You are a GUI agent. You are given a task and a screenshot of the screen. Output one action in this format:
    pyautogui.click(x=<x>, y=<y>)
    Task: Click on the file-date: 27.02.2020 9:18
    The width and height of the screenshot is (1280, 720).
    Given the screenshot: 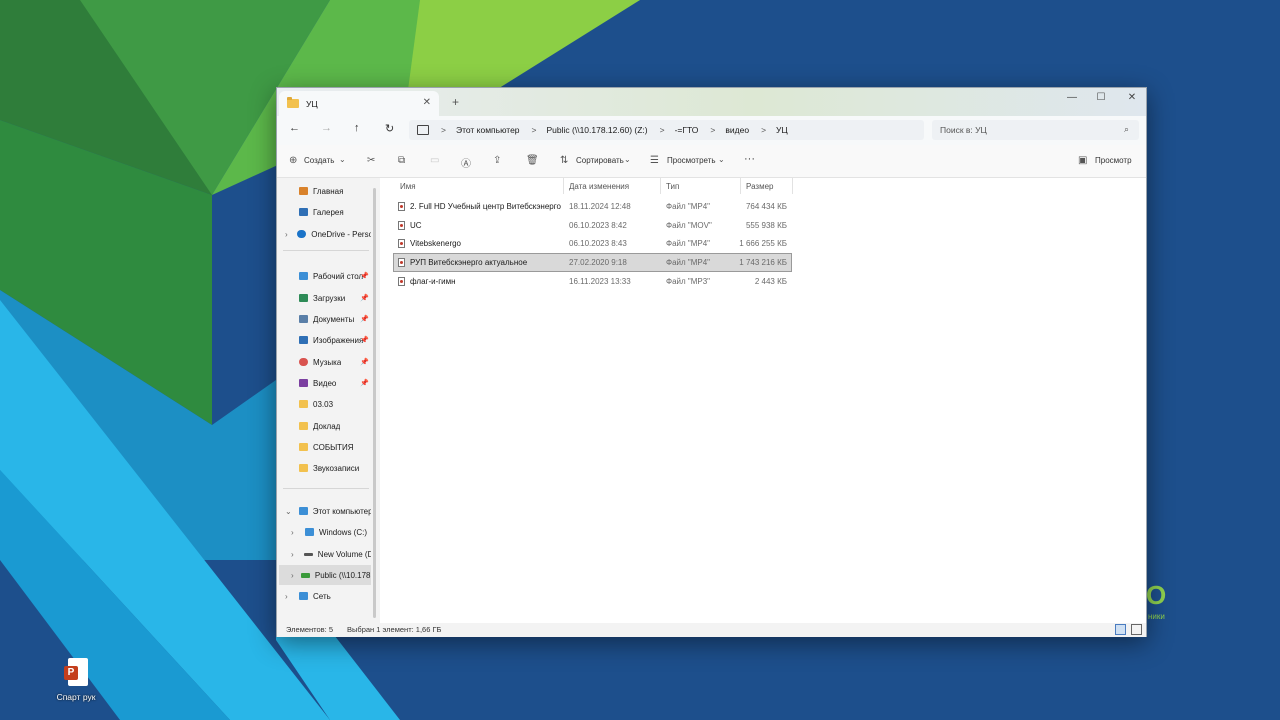 What is the action you would take?
    pyautogui.click(x=598, y=262)
    